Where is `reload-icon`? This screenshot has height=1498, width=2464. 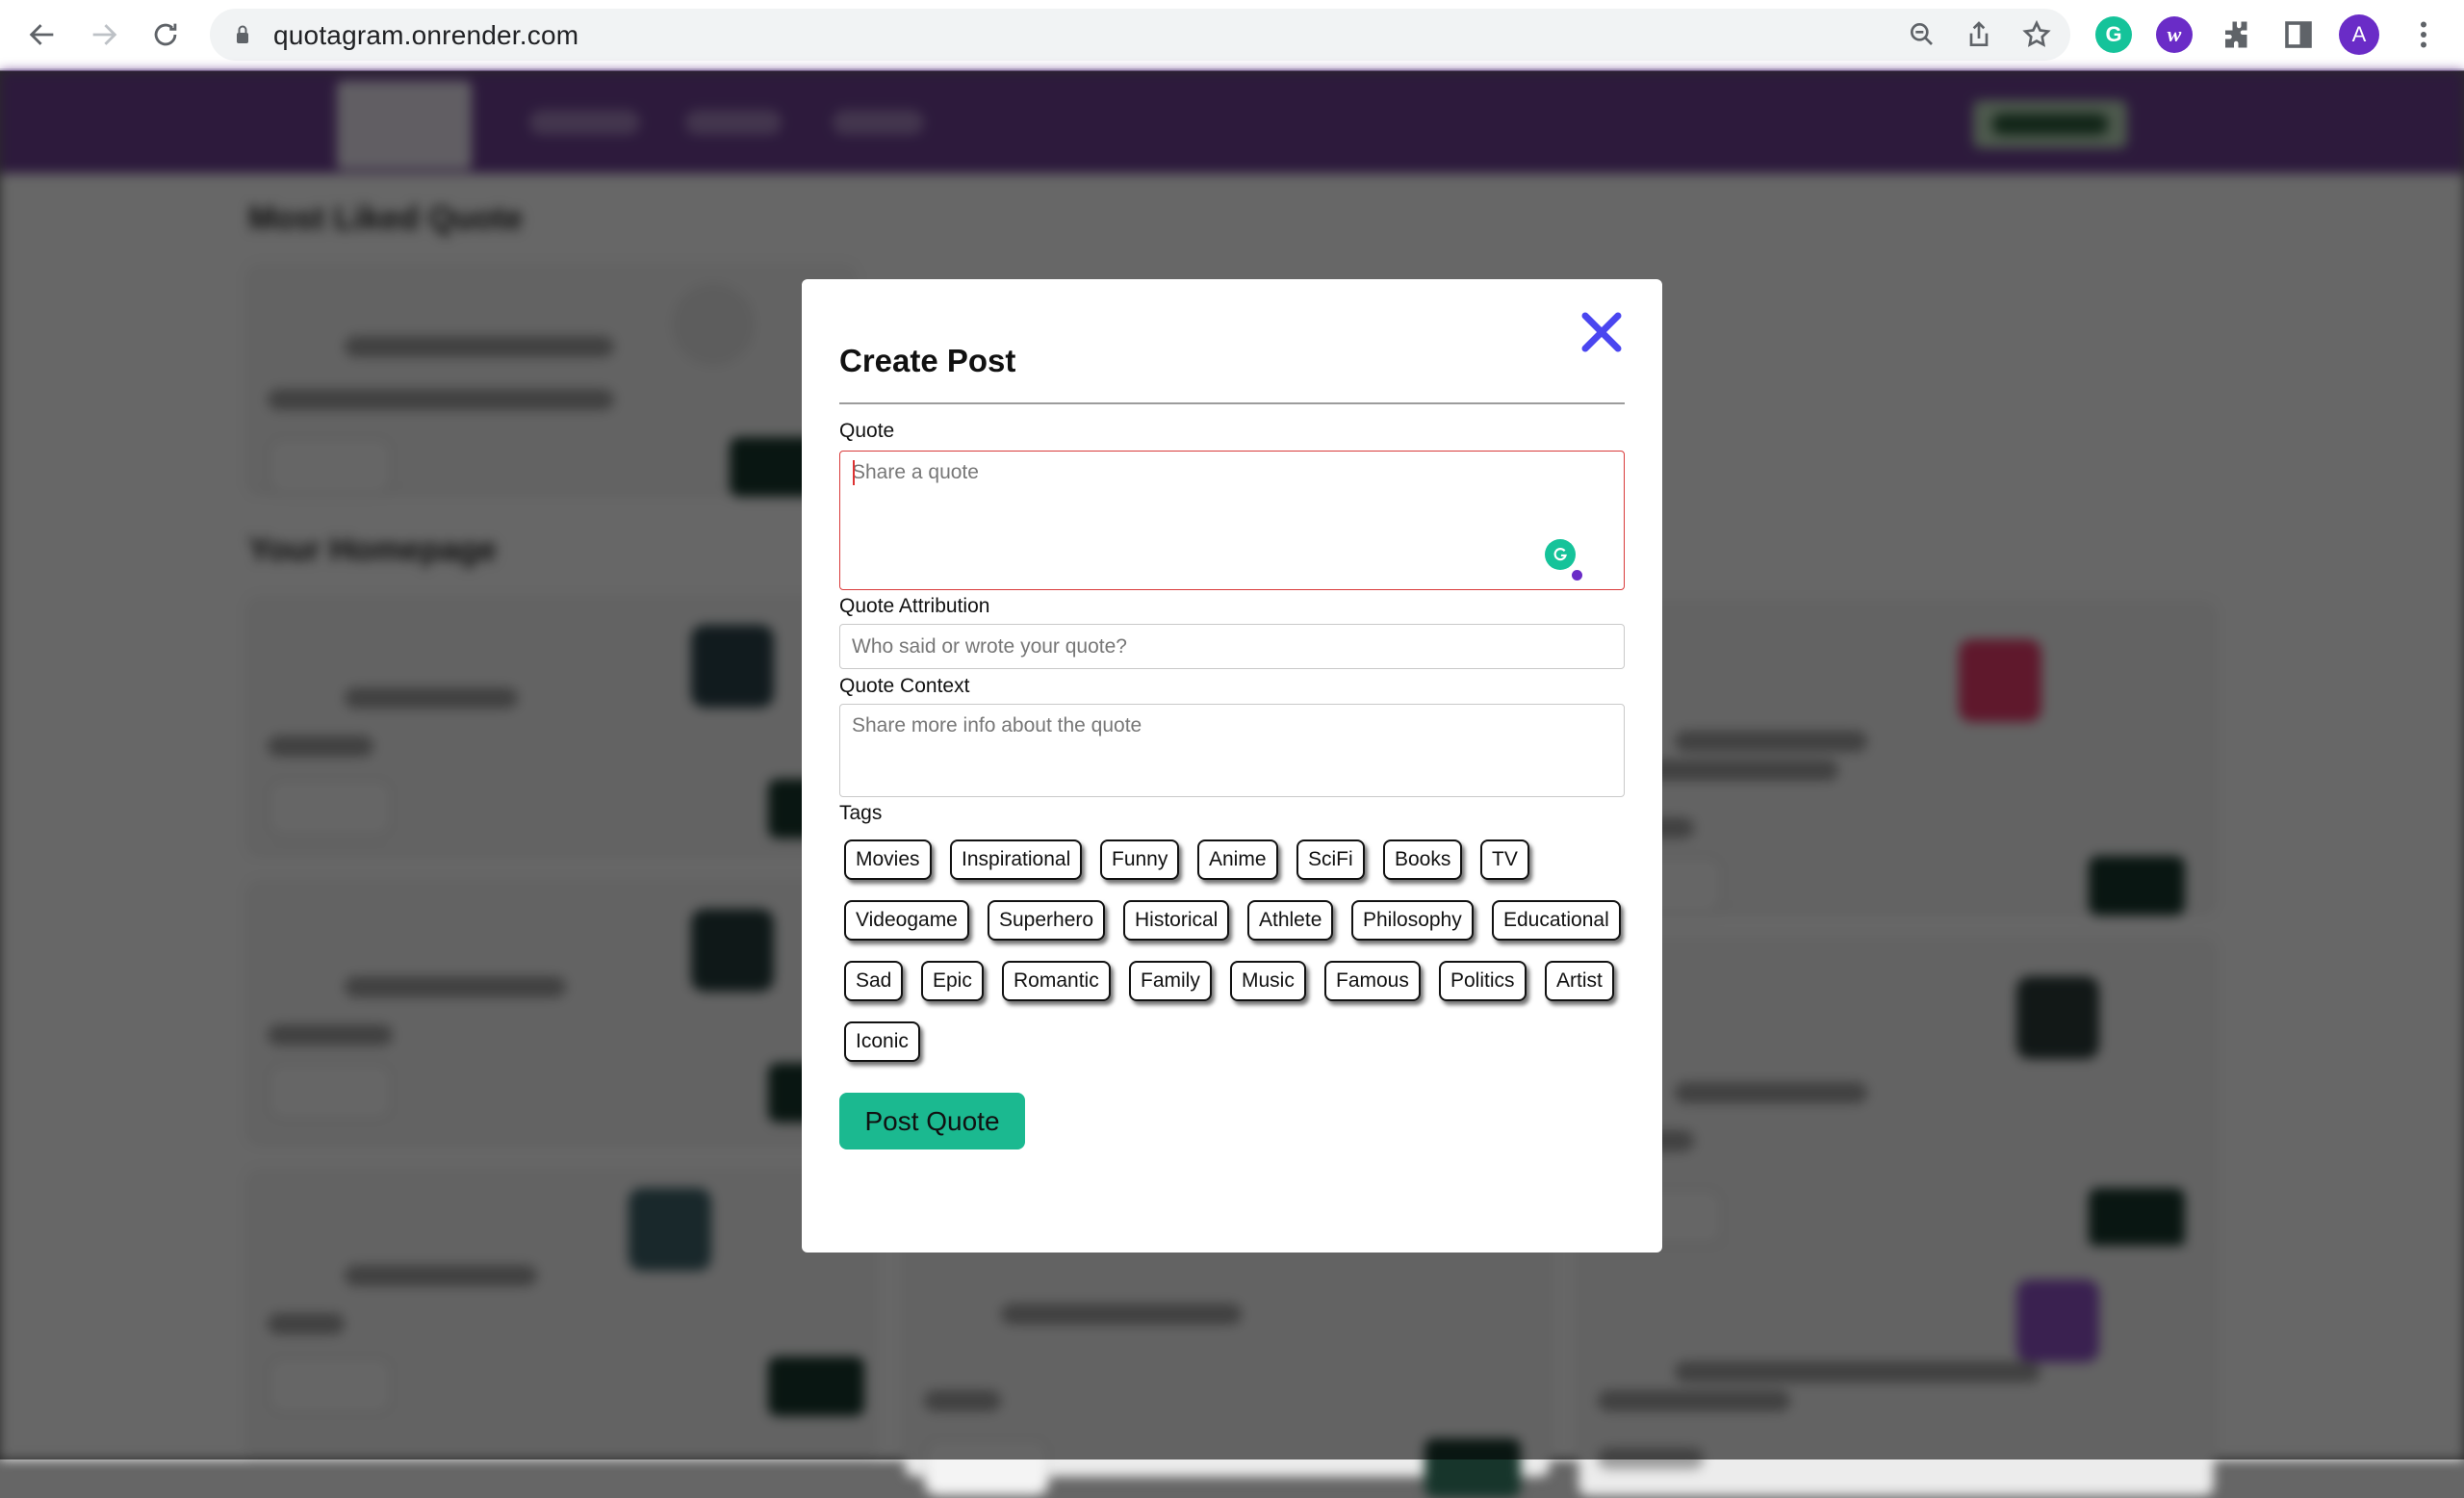
reload-icon is located at coordinates (165, 35).